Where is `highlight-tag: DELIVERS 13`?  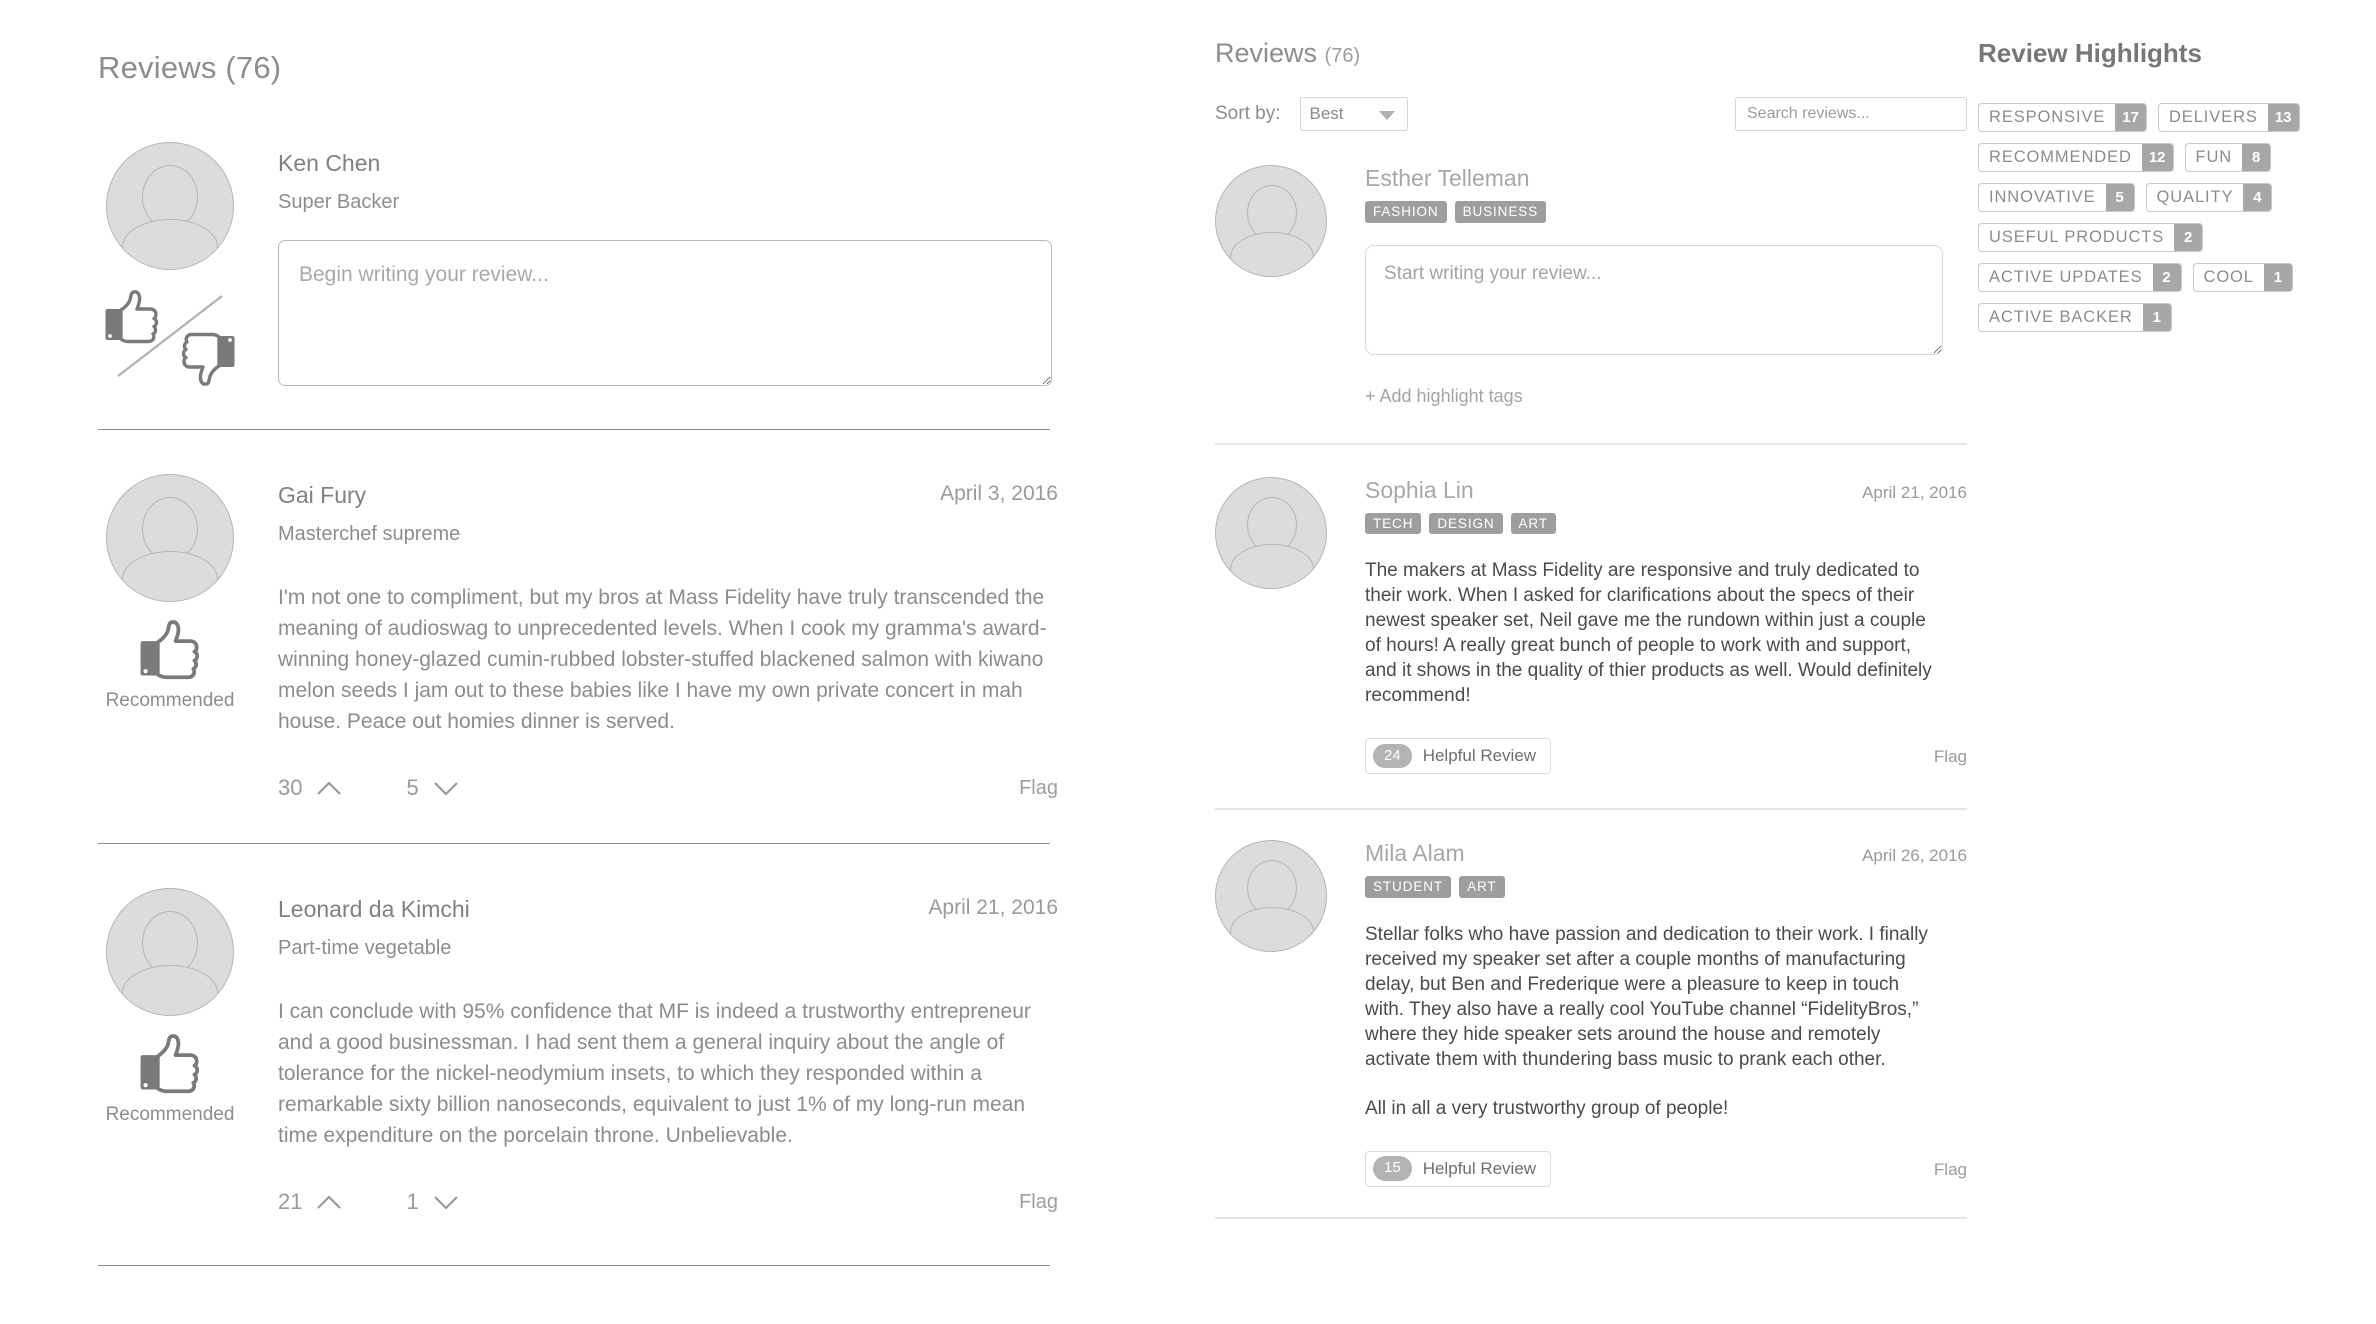
highlight-tag: DELIVERS 13 is located at coordinates (2228, 117).